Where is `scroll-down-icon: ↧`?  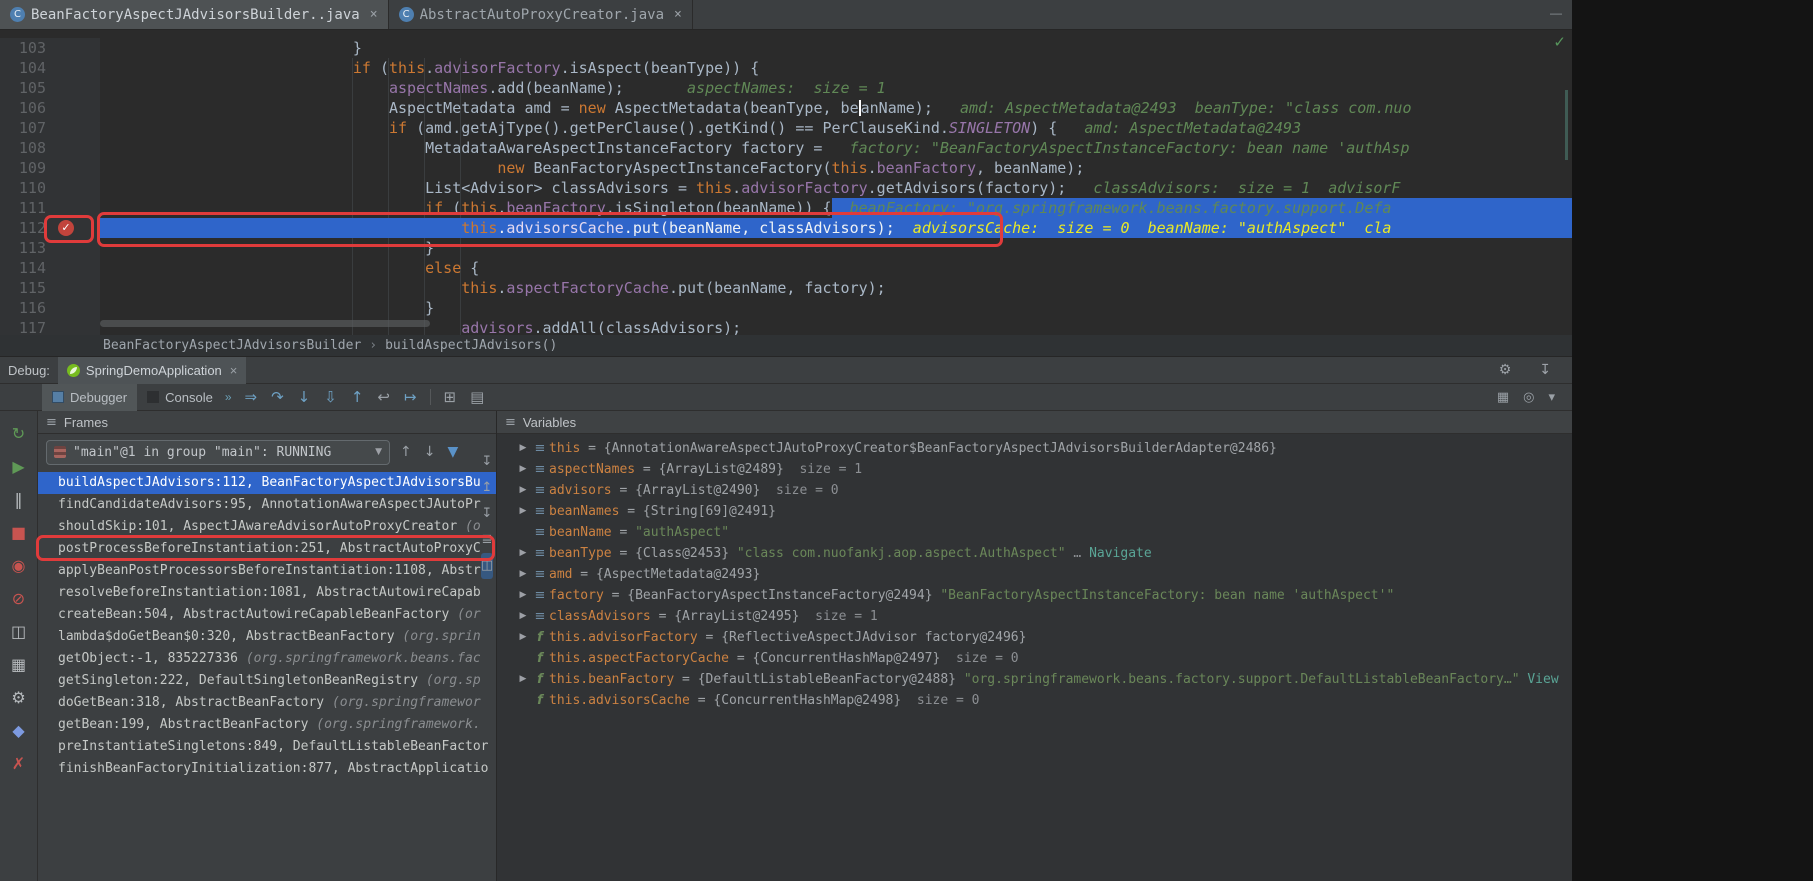
scroll-down-icon: ↧ is located at coordinates (487, 514).